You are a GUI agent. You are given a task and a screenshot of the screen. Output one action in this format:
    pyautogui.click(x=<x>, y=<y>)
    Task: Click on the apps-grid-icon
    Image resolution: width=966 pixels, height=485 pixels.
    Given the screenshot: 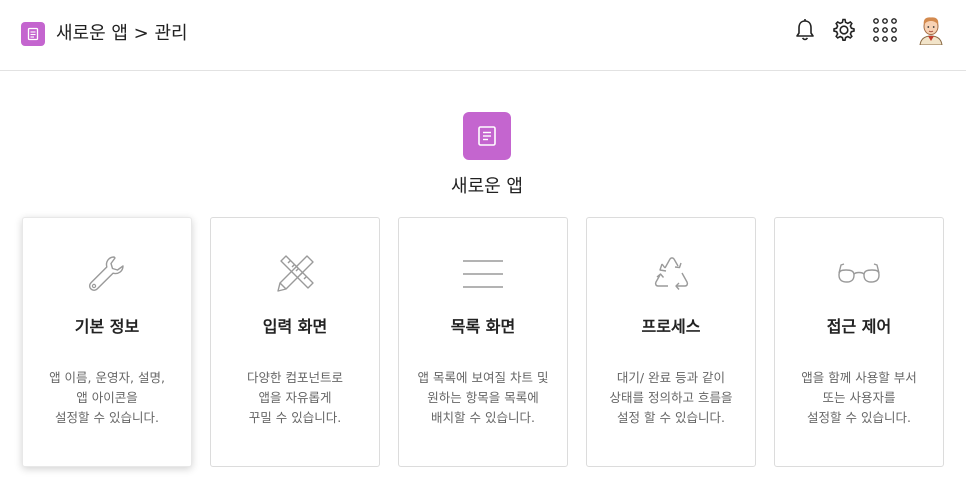 What is the action you would take?
    pyautogui.click(x=885, y=30)
    